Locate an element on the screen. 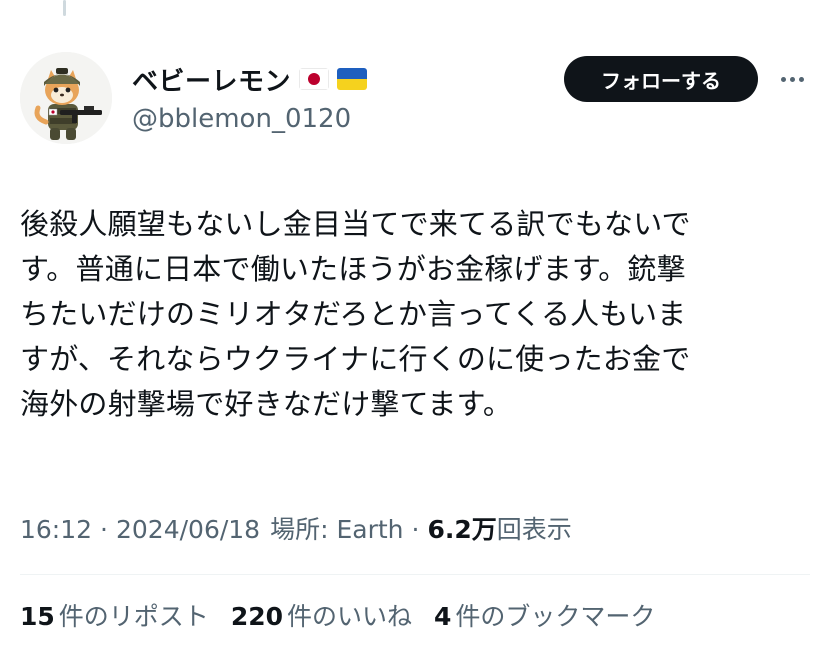 The height and width of the screenshot is (657, 828). ukraine-flag-icon is located at coordinates (352, 79).